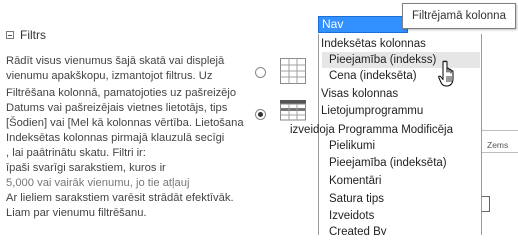  What do you see at coordinates (371, 130) in the screenshot?
I see `option-modified-by-overflow: izveidoja Programma Modificēja` at bounding box center [371, 130].